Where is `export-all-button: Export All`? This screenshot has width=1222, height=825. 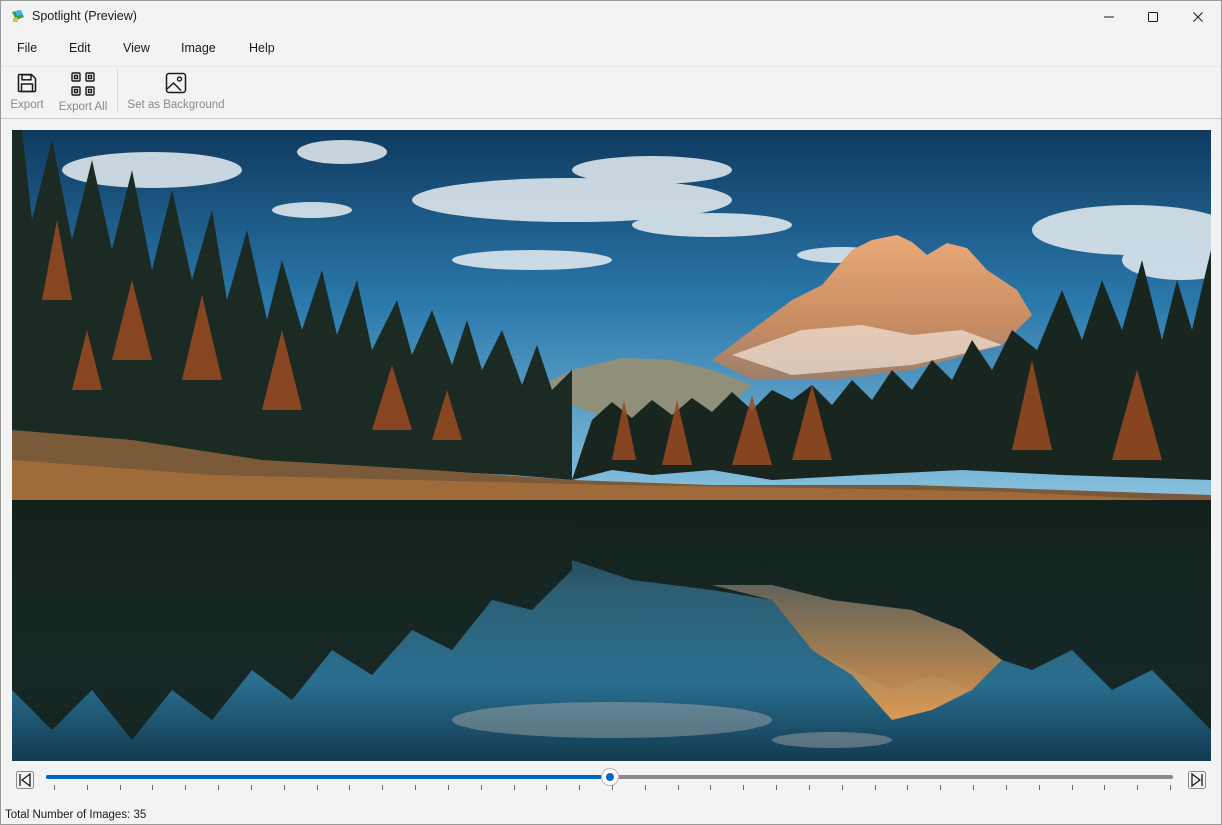
export-all-button: Export All is located at coordinates (83, 94).